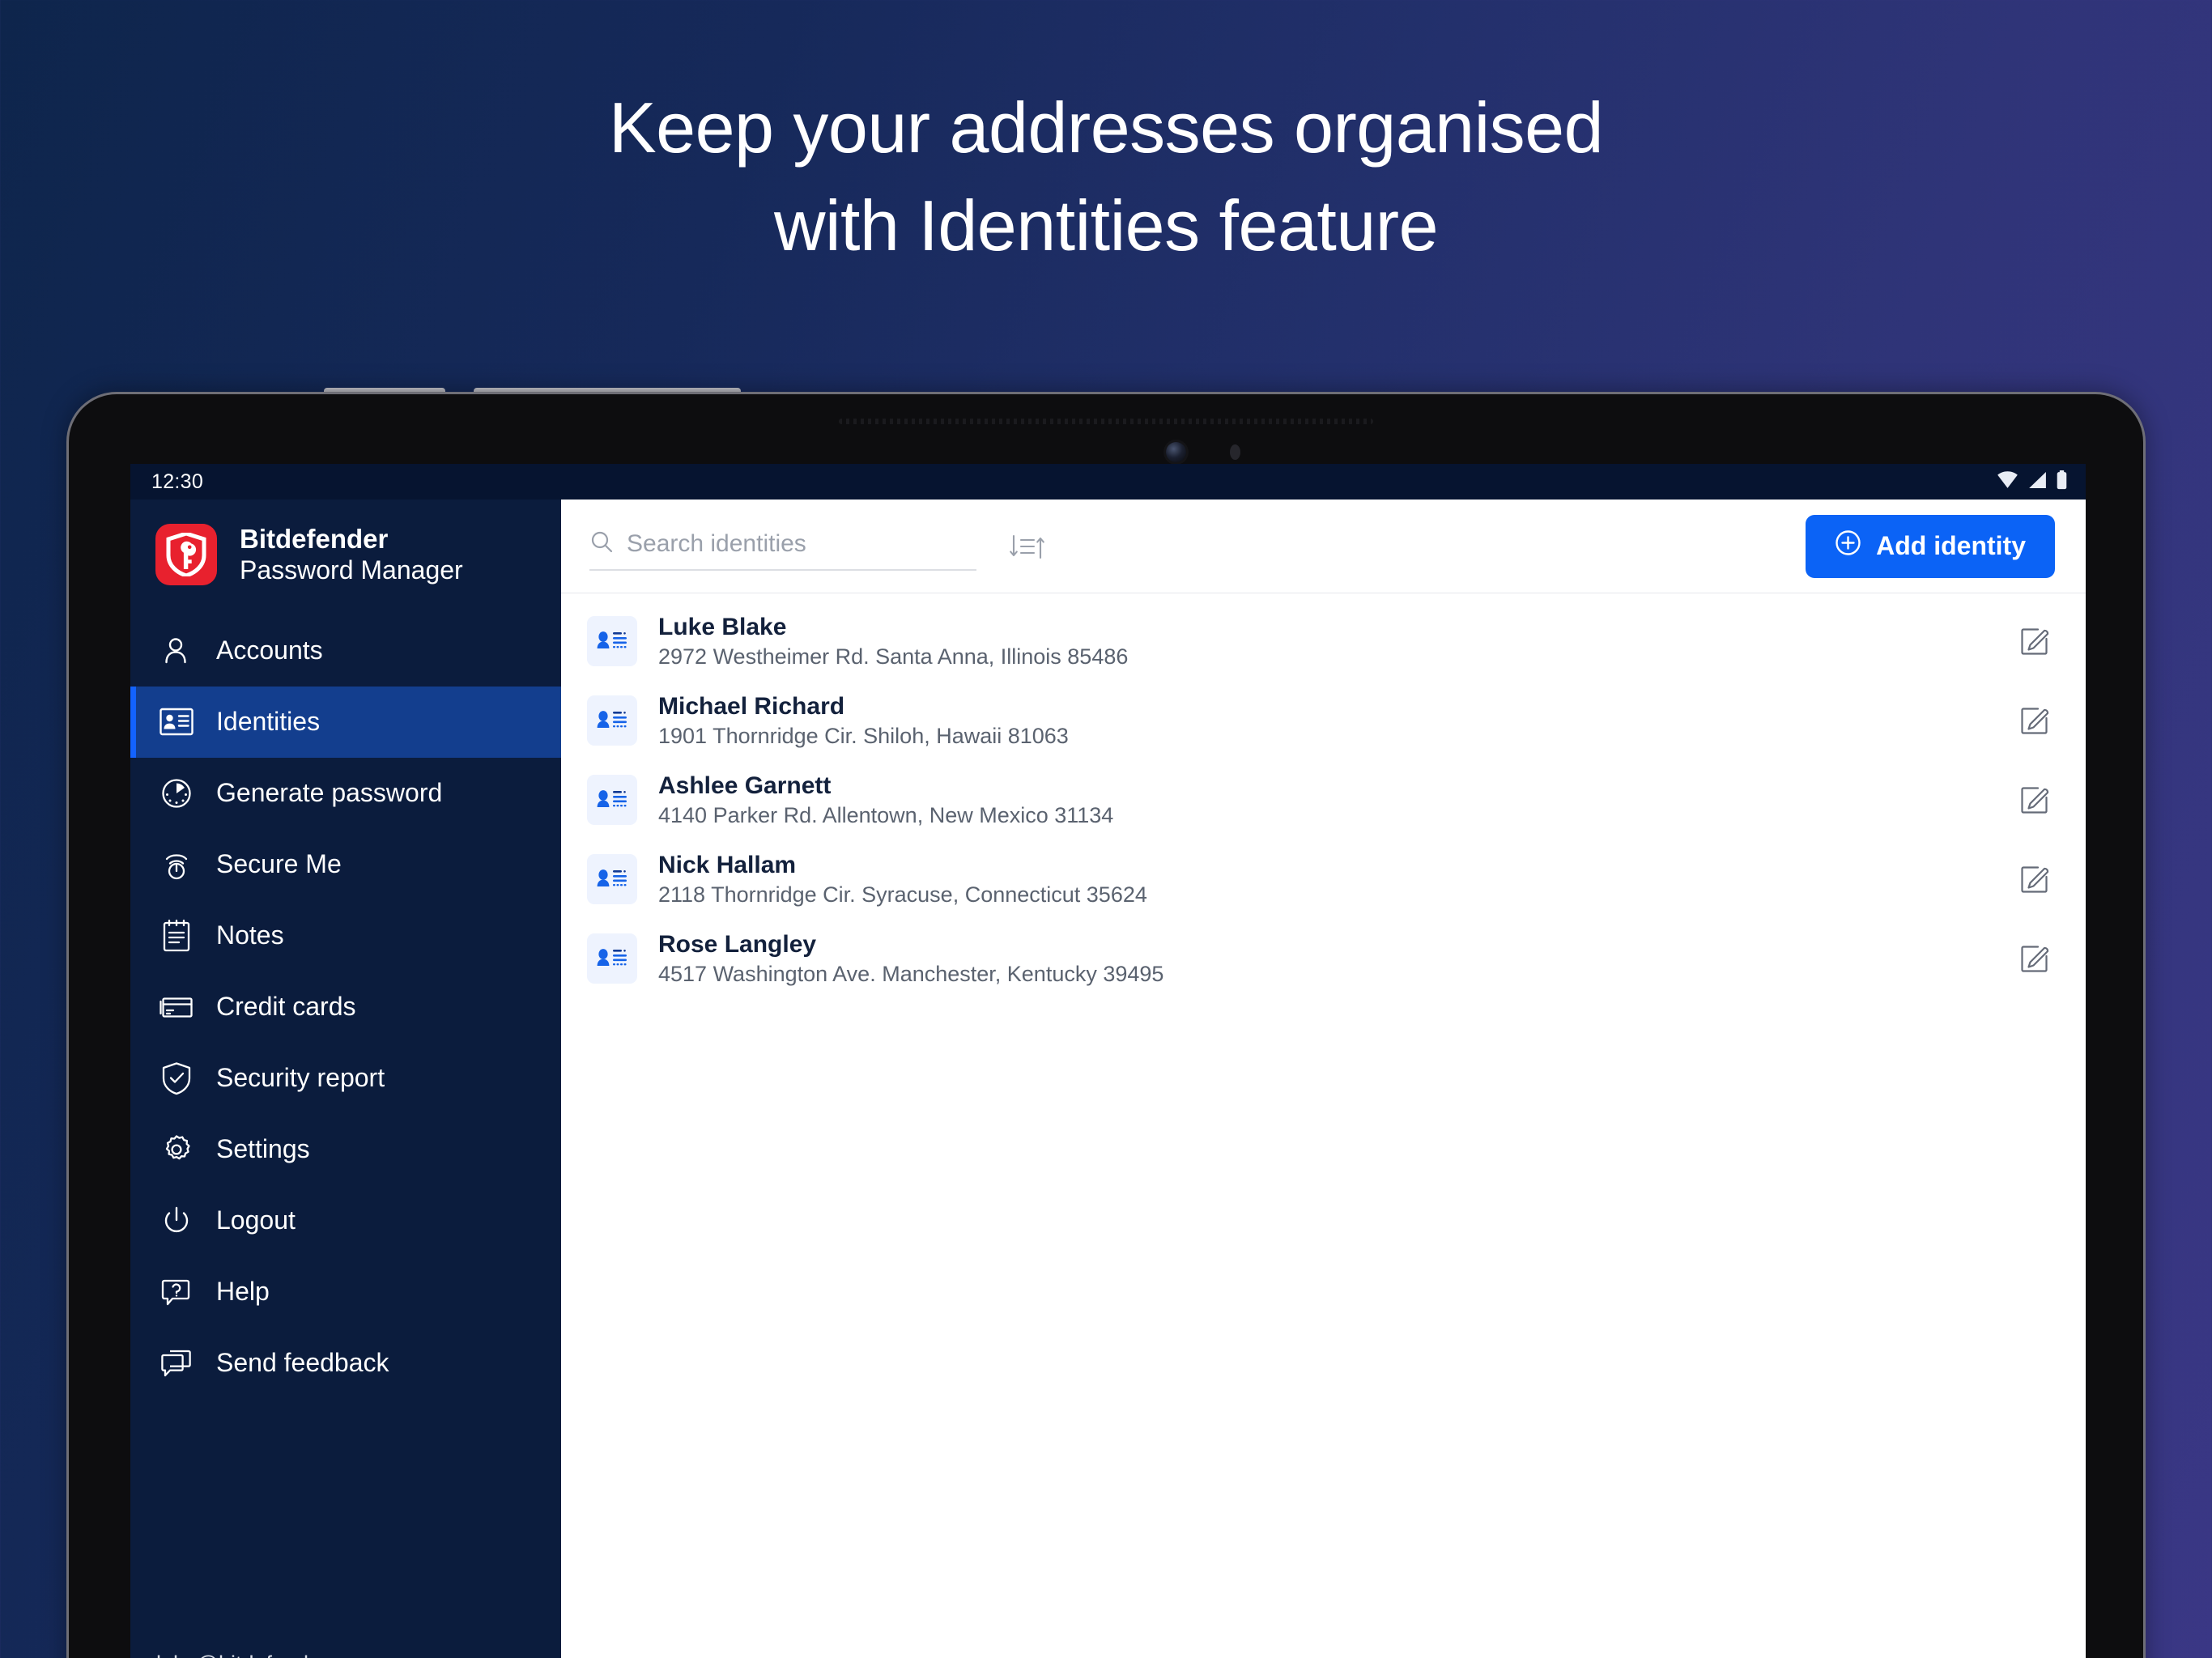  What do you see at coordinates (345, 1149) in the screenshot?
I see `sidebar-item-settings: Settings` at bounding box center [345, 1149].